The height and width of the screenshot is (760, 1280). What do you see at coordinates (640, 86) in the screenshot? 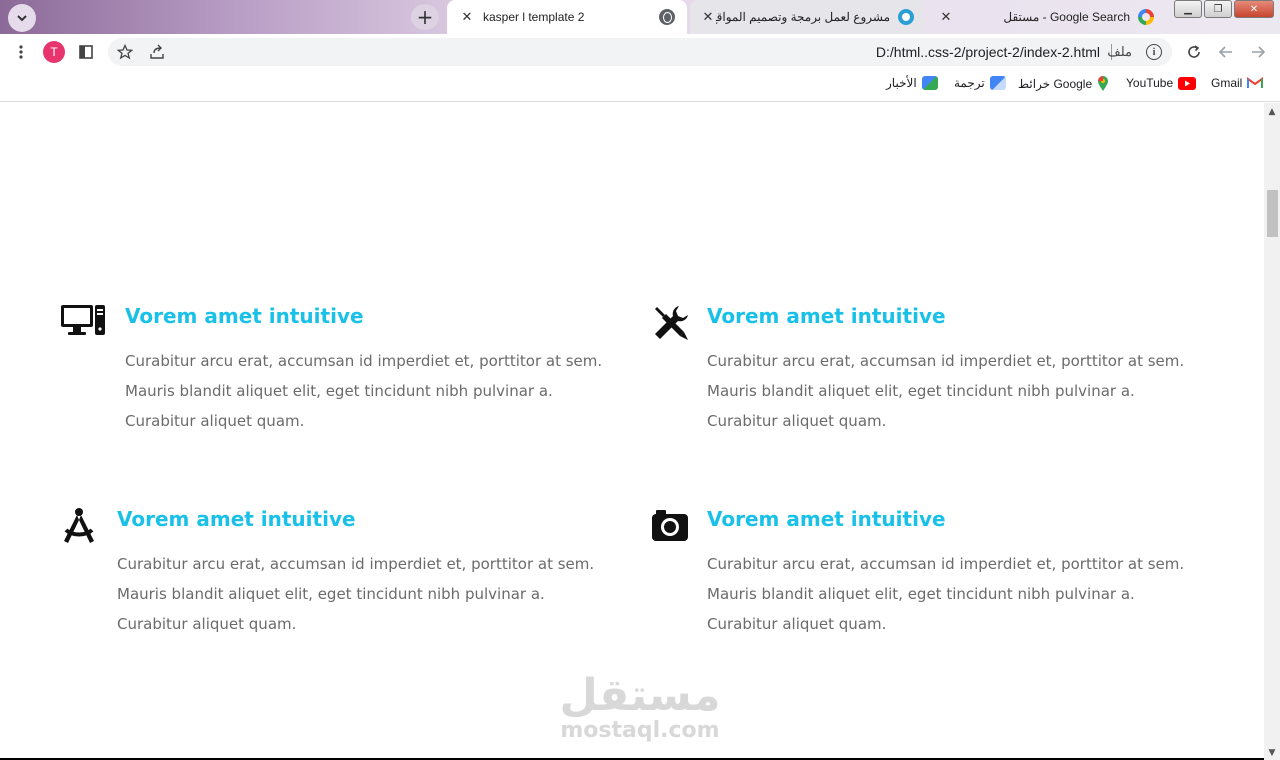
I see `bookmarks-bar: الأخبار ترجمة خرائط Google YouTube Gmail` at bounding box center [640, 86].